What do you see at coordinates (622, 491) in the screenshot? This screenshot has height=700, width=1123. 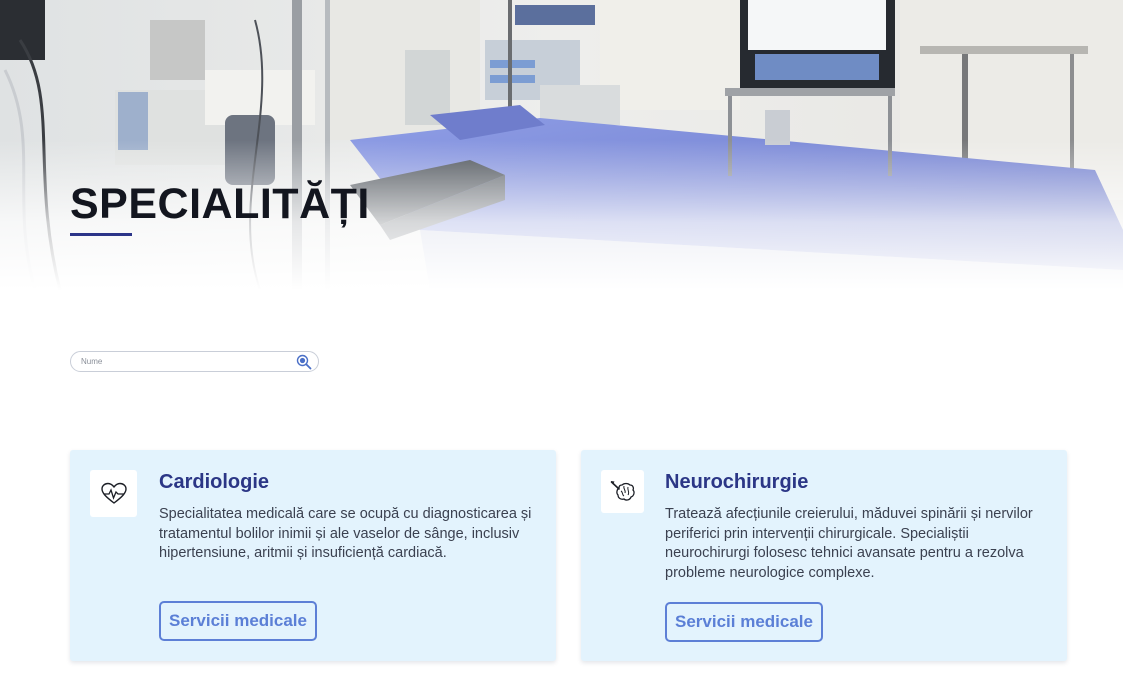 I see `brain-scalpel-icon` at bounding box center [622, 491].